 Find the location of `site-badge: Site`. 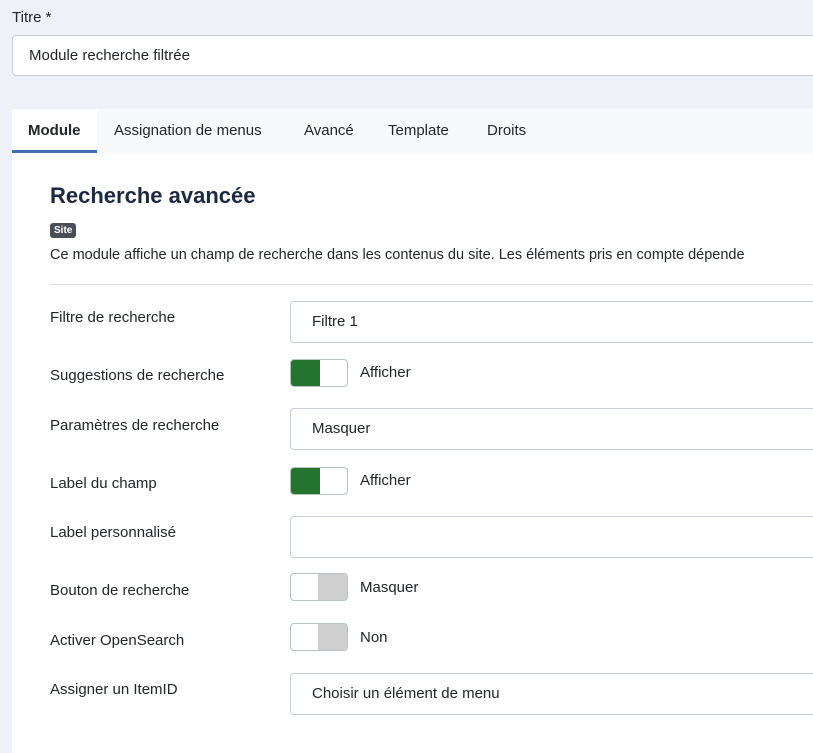

site-badge: Site is located at coordinates (63, 230).